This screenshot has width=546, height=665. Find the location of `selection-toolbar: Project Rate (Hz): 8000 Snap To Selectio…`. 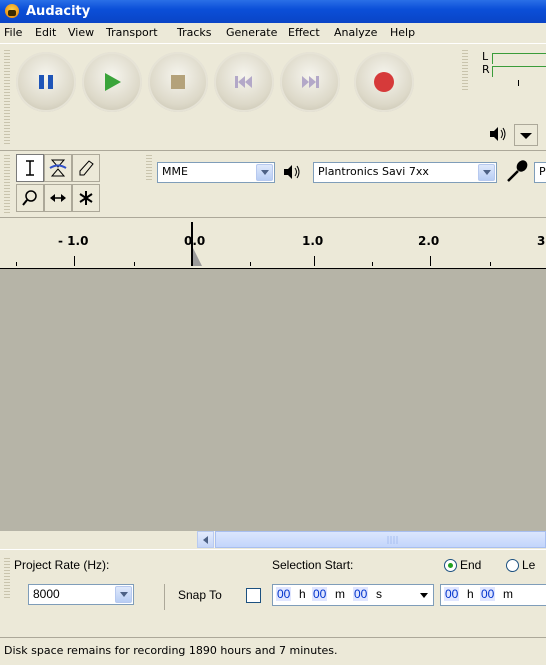

selection-toolbar: Project Rate (Hz): 8000 Snap To Selectio… is located at coordinates (273, 591).